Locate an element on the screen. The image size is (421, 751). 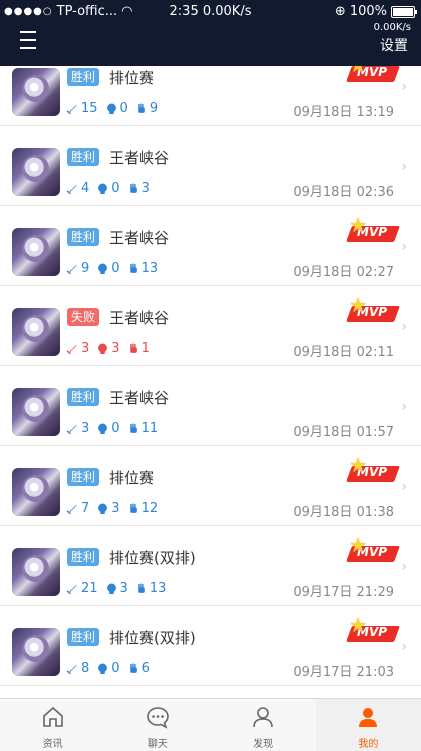
tab-label: 资讯 is located at coordinates (52, 744).